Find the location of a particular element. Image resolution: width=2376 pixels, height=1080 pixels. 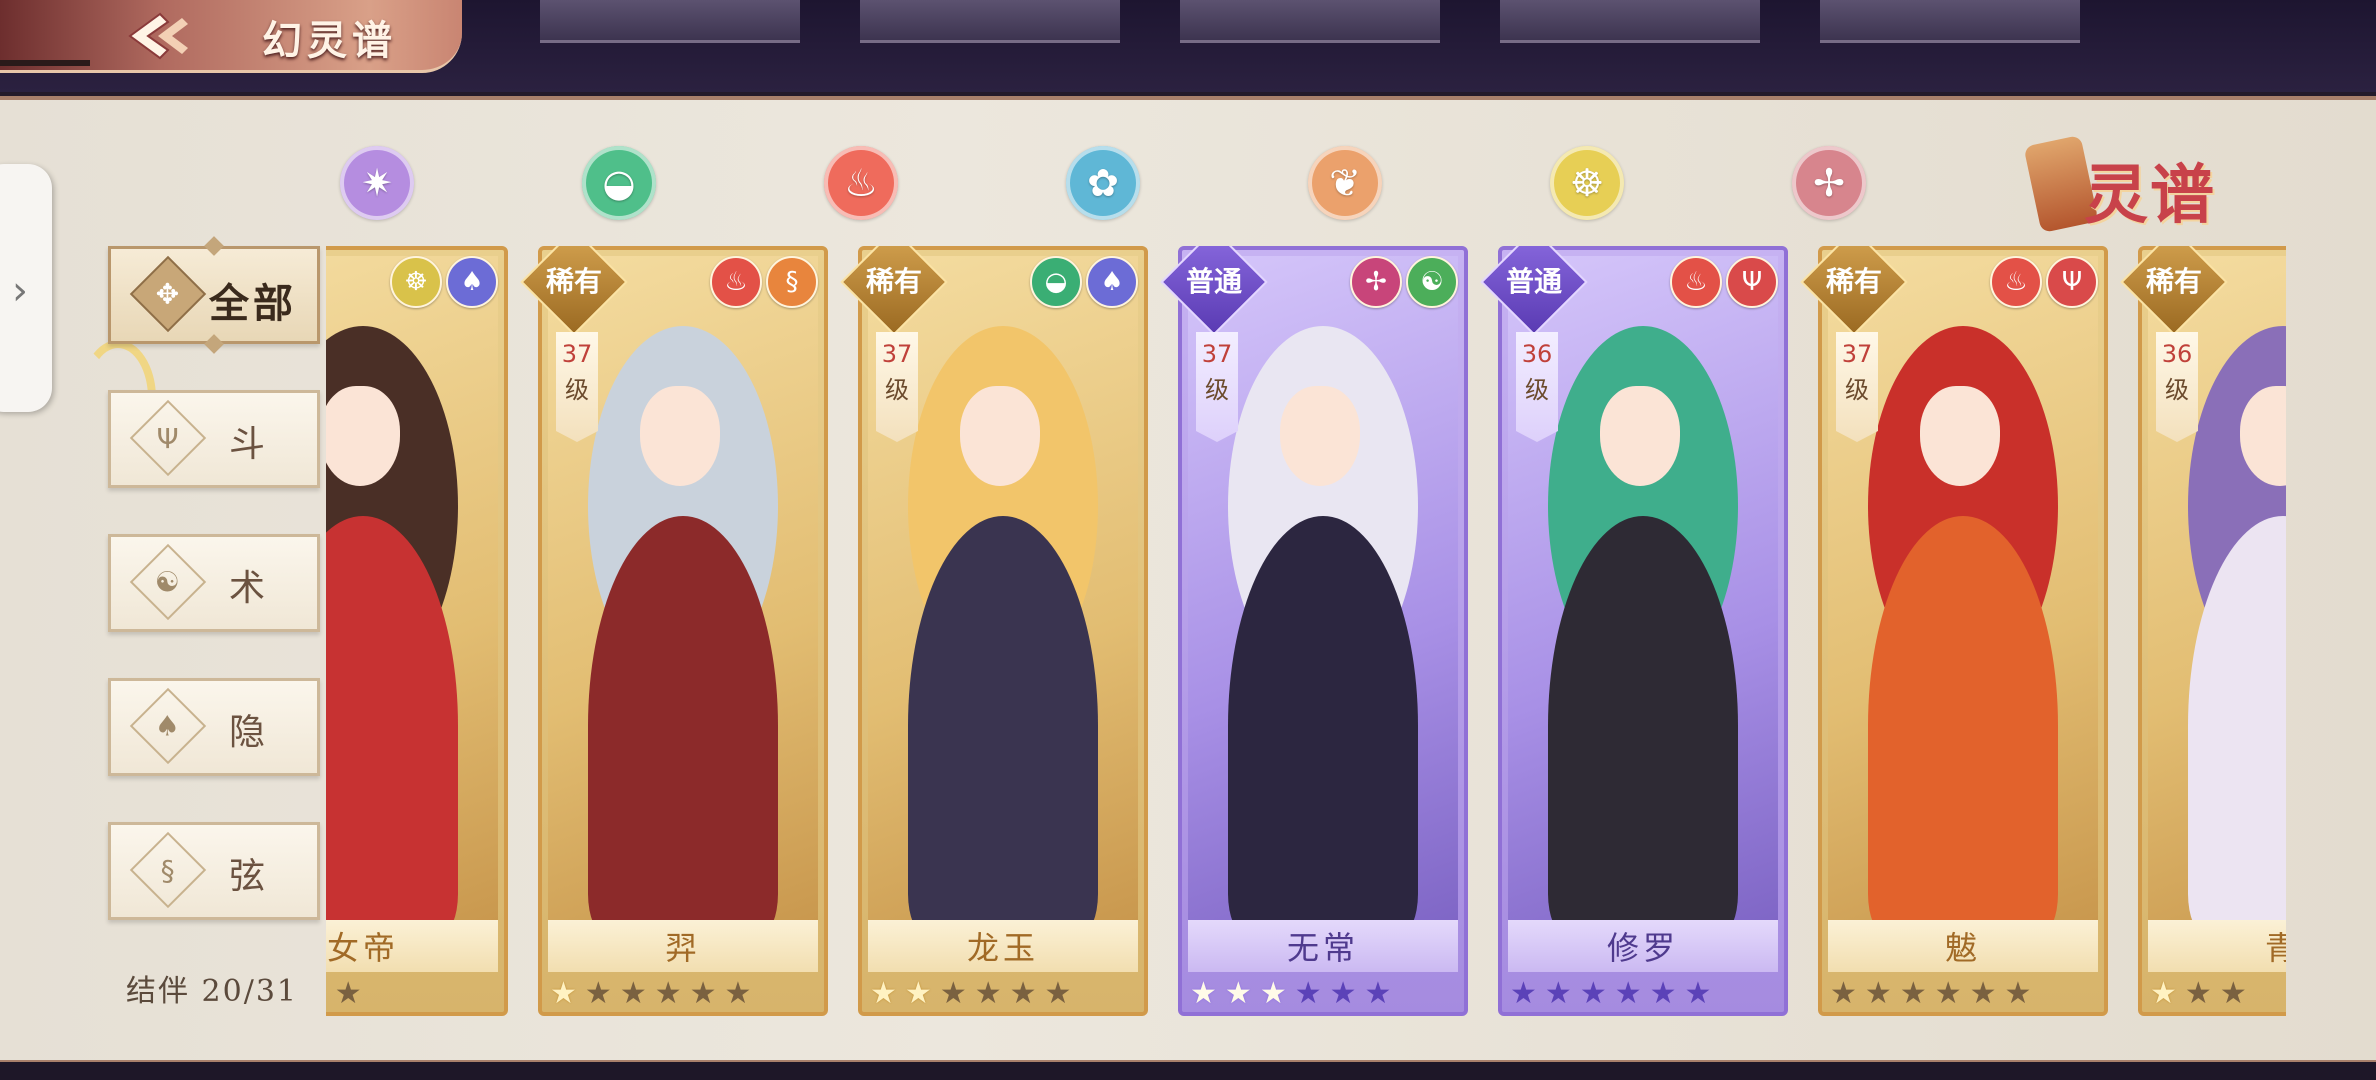

filter-button-3: ♠ 隐 is located at coordinates (214, 727).